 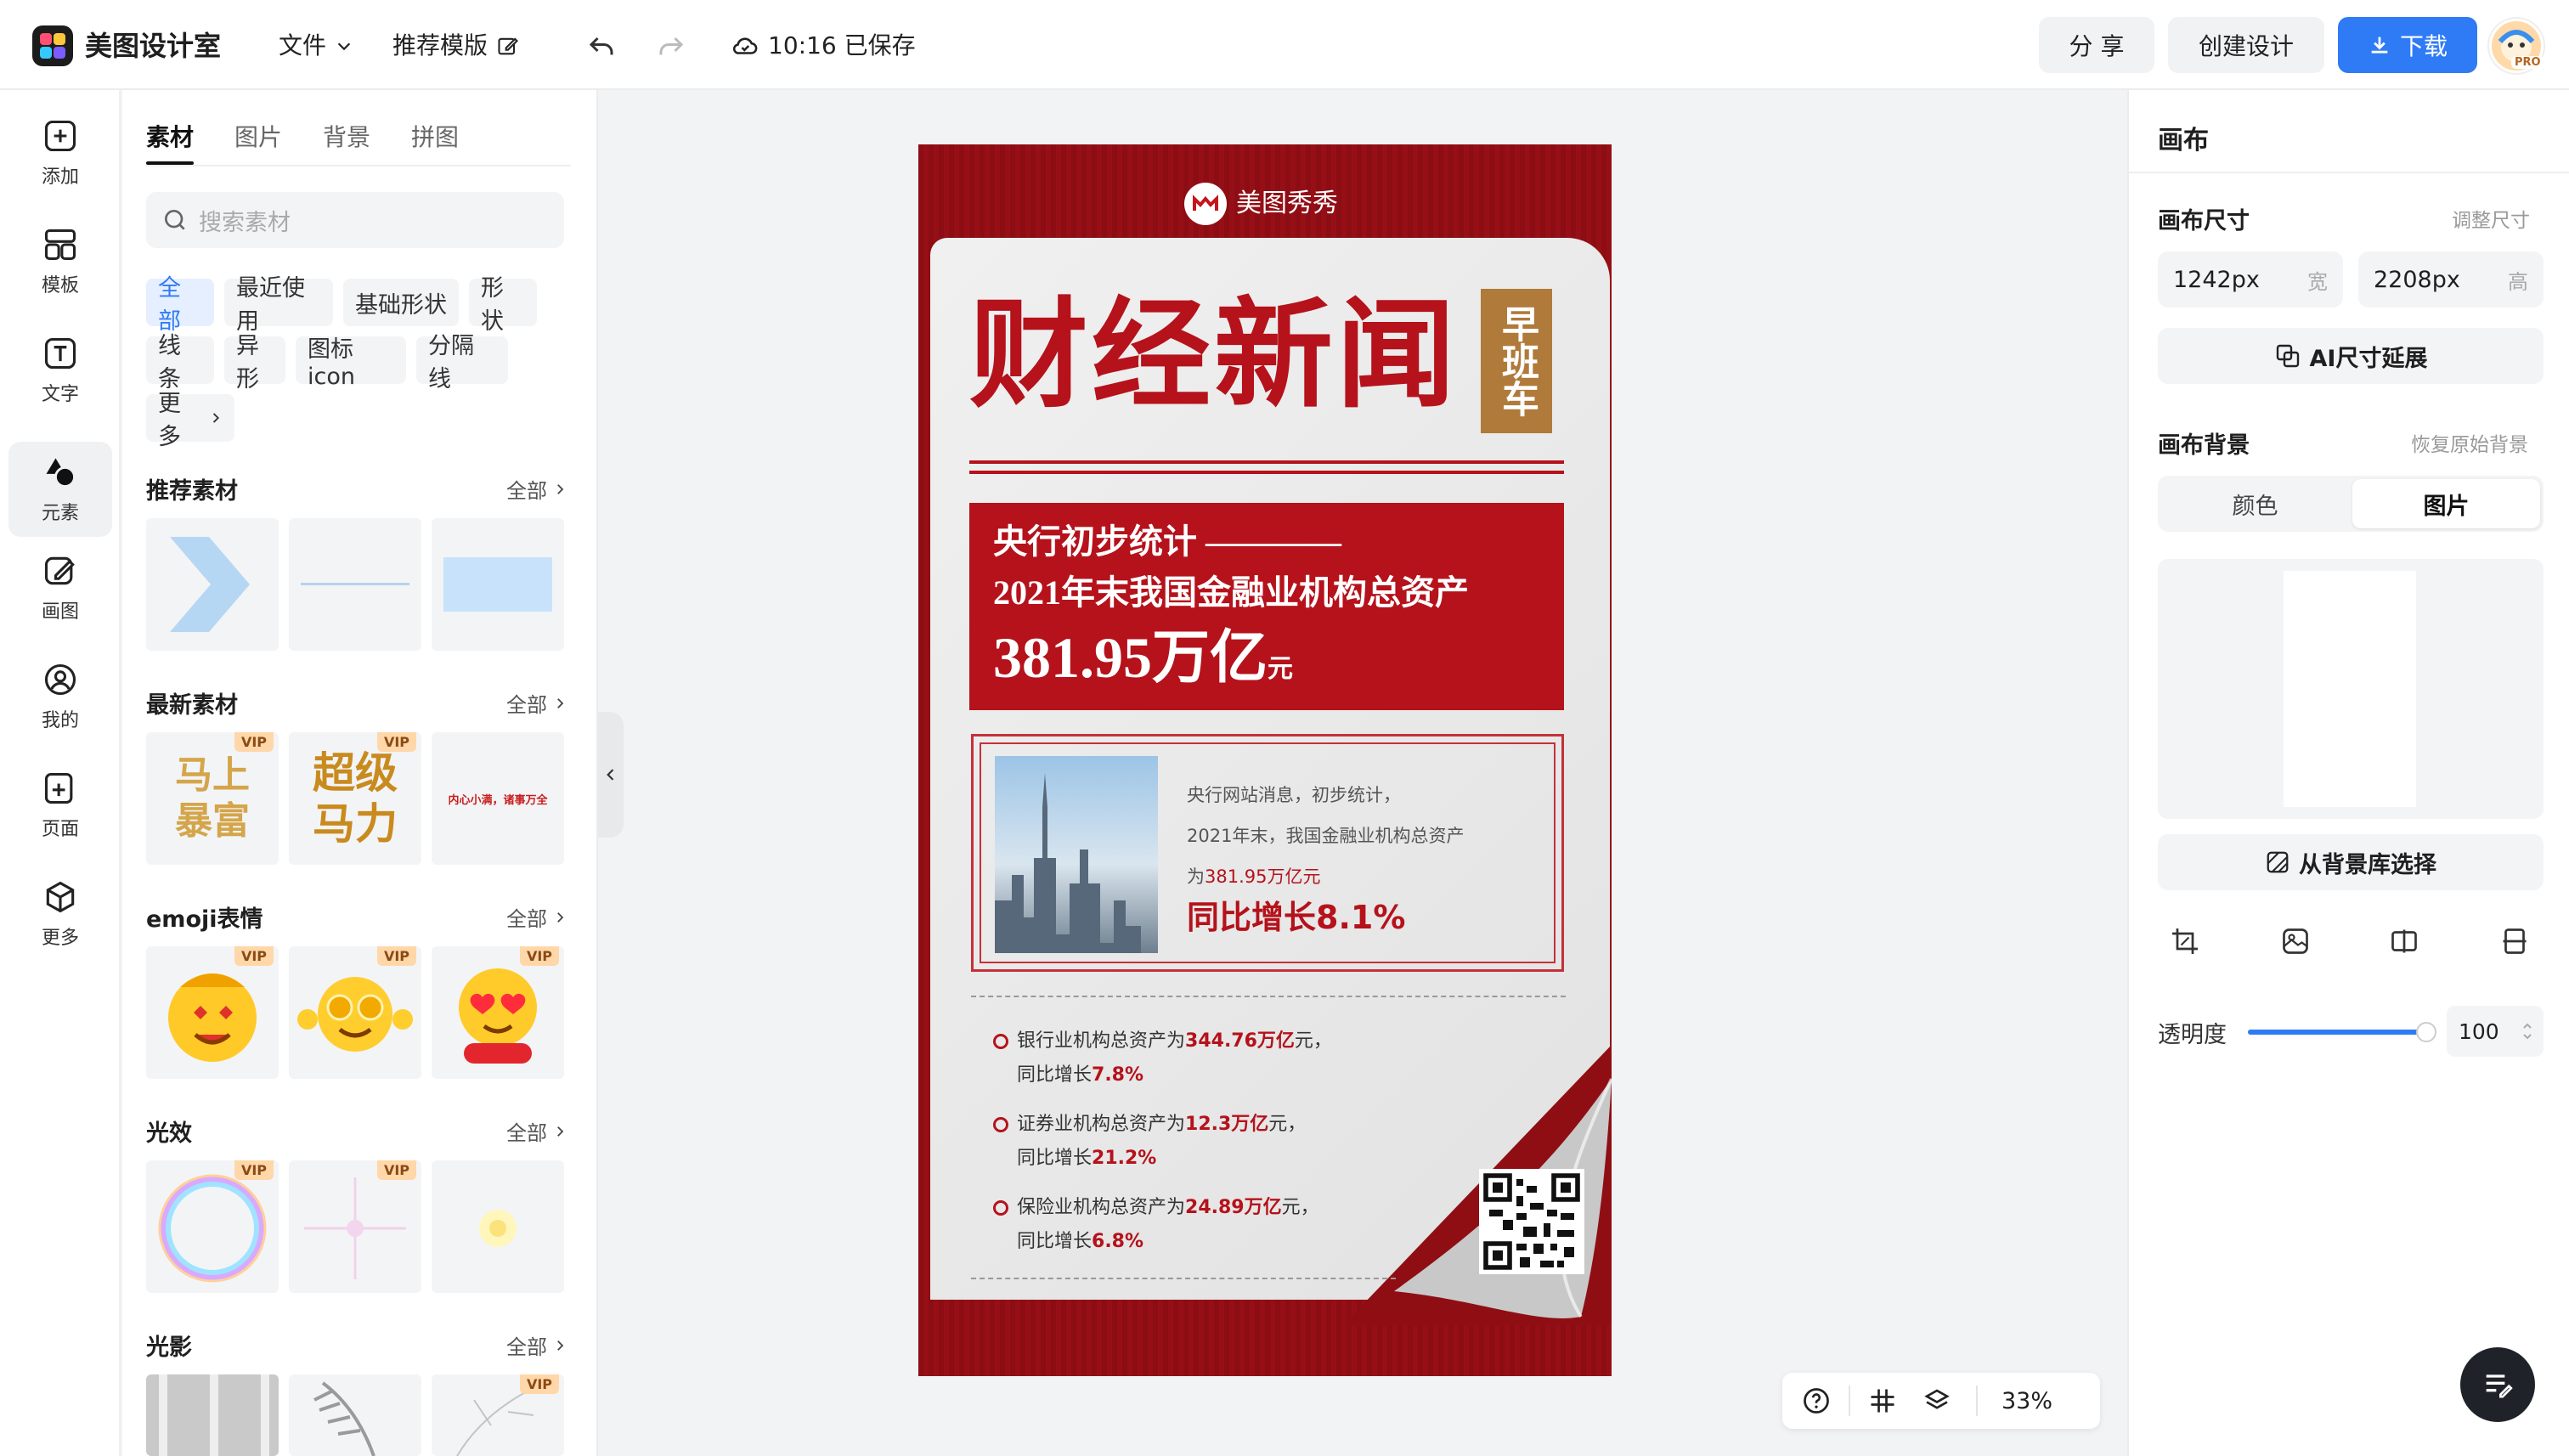 What do you see at coordinates (255, 362) in the screenshot?
I see `chip-irregular: 异形` at bounding box center [255, 362].